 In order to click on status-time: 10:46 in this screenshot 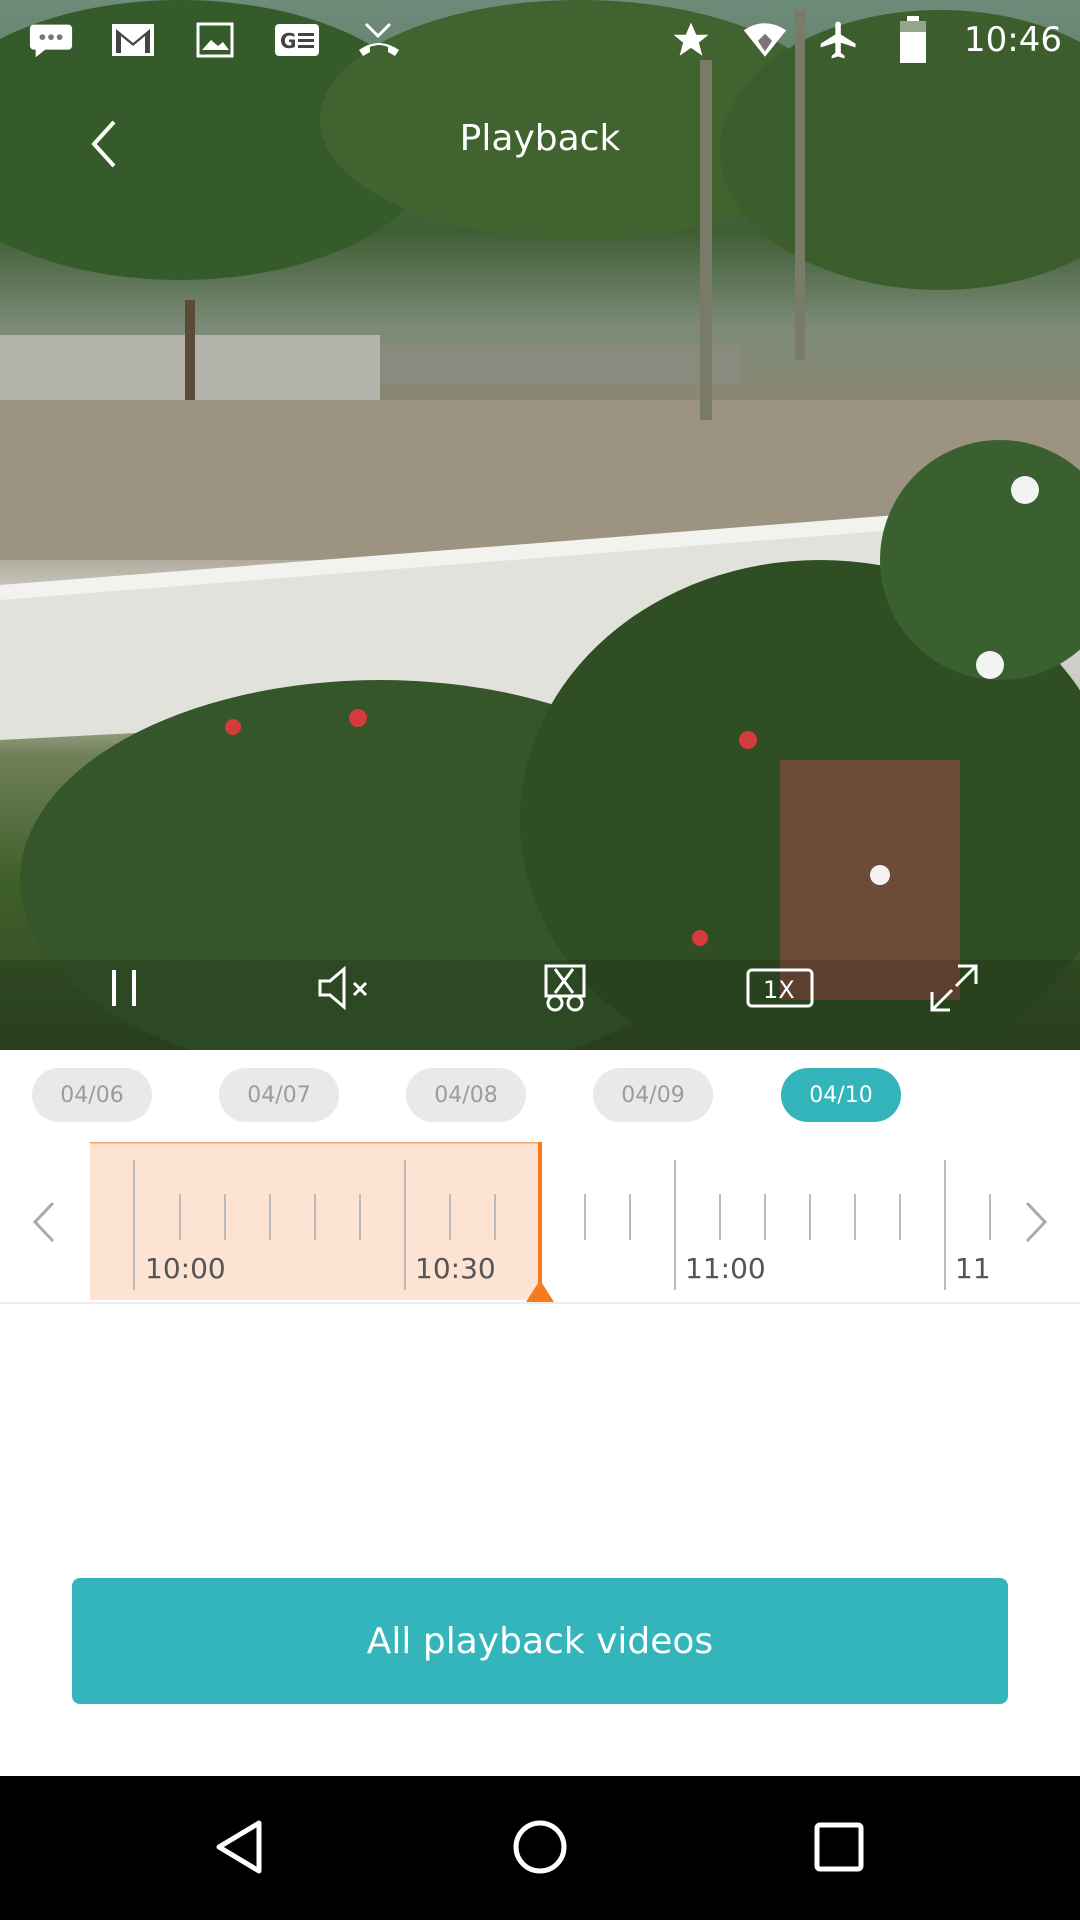, I will do `click(1013, 40)`.